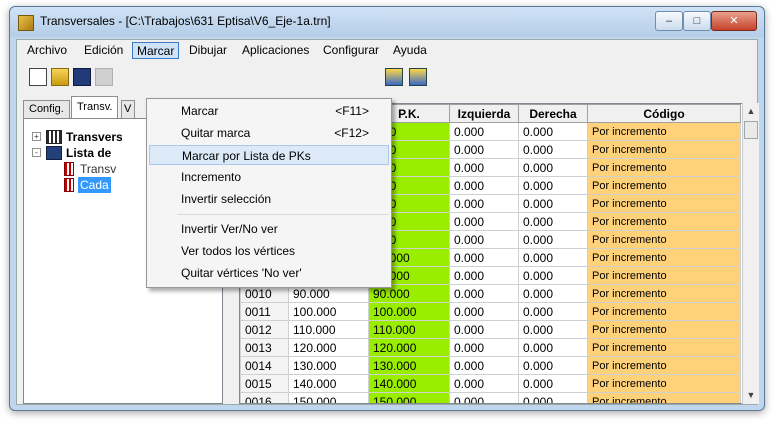 The height and width of the screenshot is (435, 783). Describe the element at coordinates (269, 111) in the screenshot. I see `menu-item-marcar: Marcar <F11>` at that location.